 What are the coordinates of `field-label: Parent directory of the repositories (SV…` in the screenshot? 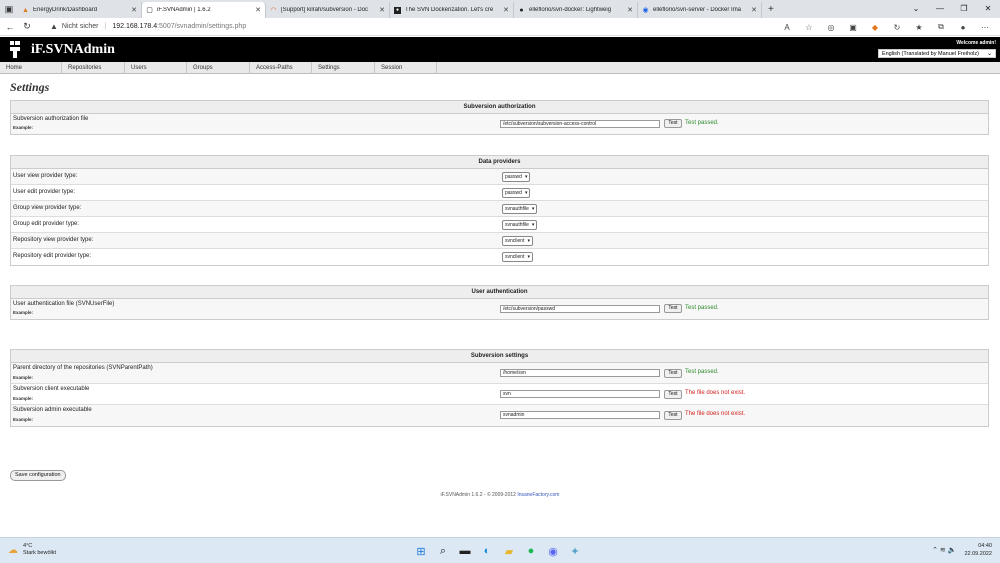 It's located at (83, 368).